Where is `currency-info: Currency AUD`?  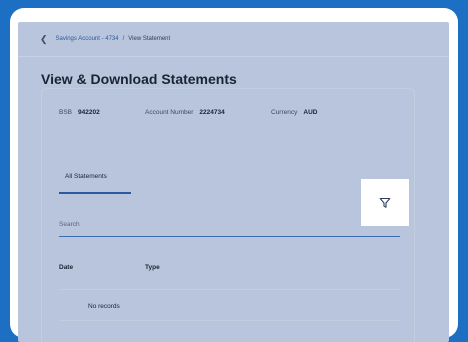 currency-info: Currency AUD is located at coordinates (294, 112).